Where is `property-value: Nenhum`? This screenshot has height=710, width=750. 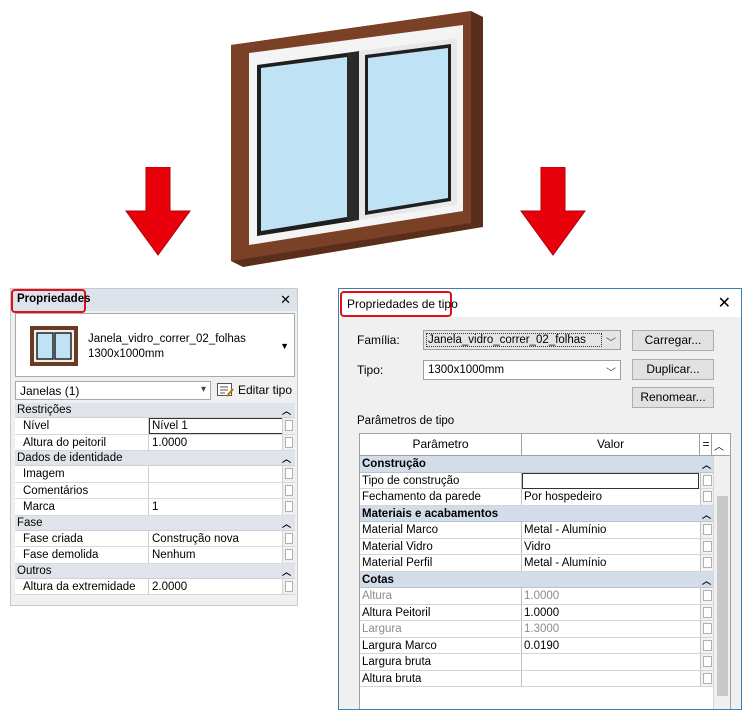
property-value: Nenhum is located at coordinates (173, 555).